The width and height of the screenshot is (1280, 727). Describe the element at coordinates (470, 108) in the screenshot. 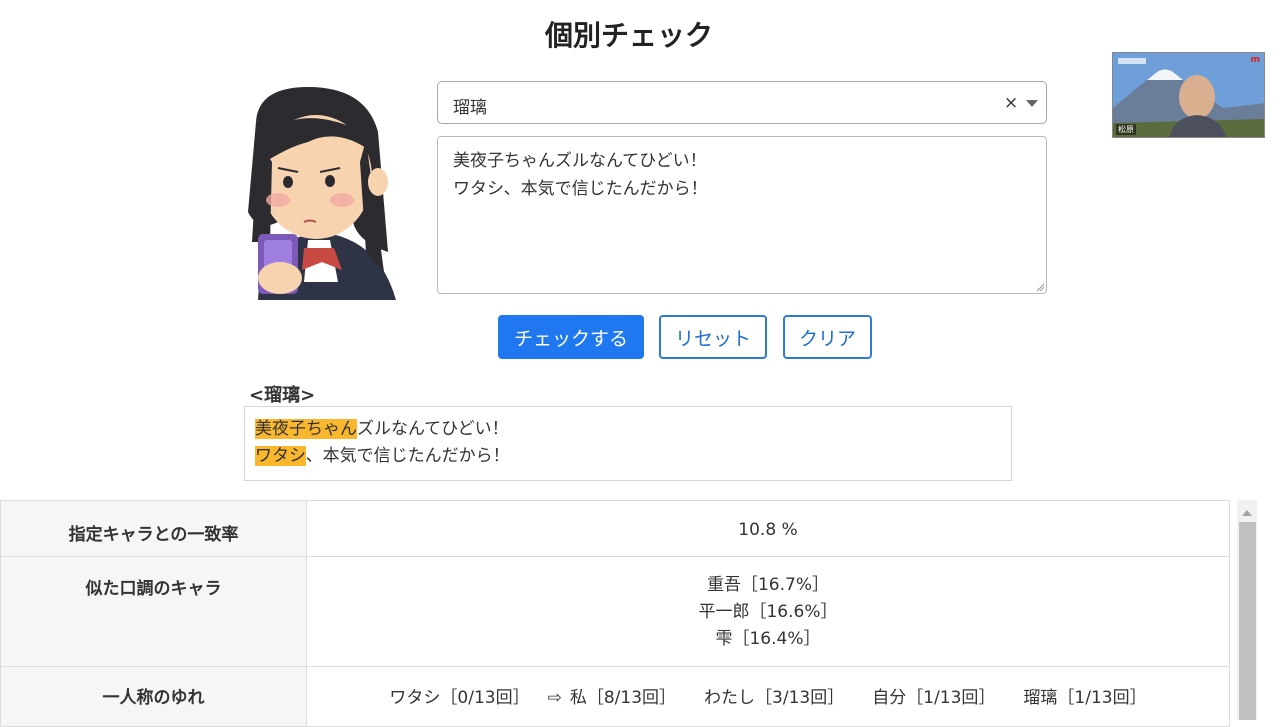

I see `character-select-value: 瑠璃` at that location.